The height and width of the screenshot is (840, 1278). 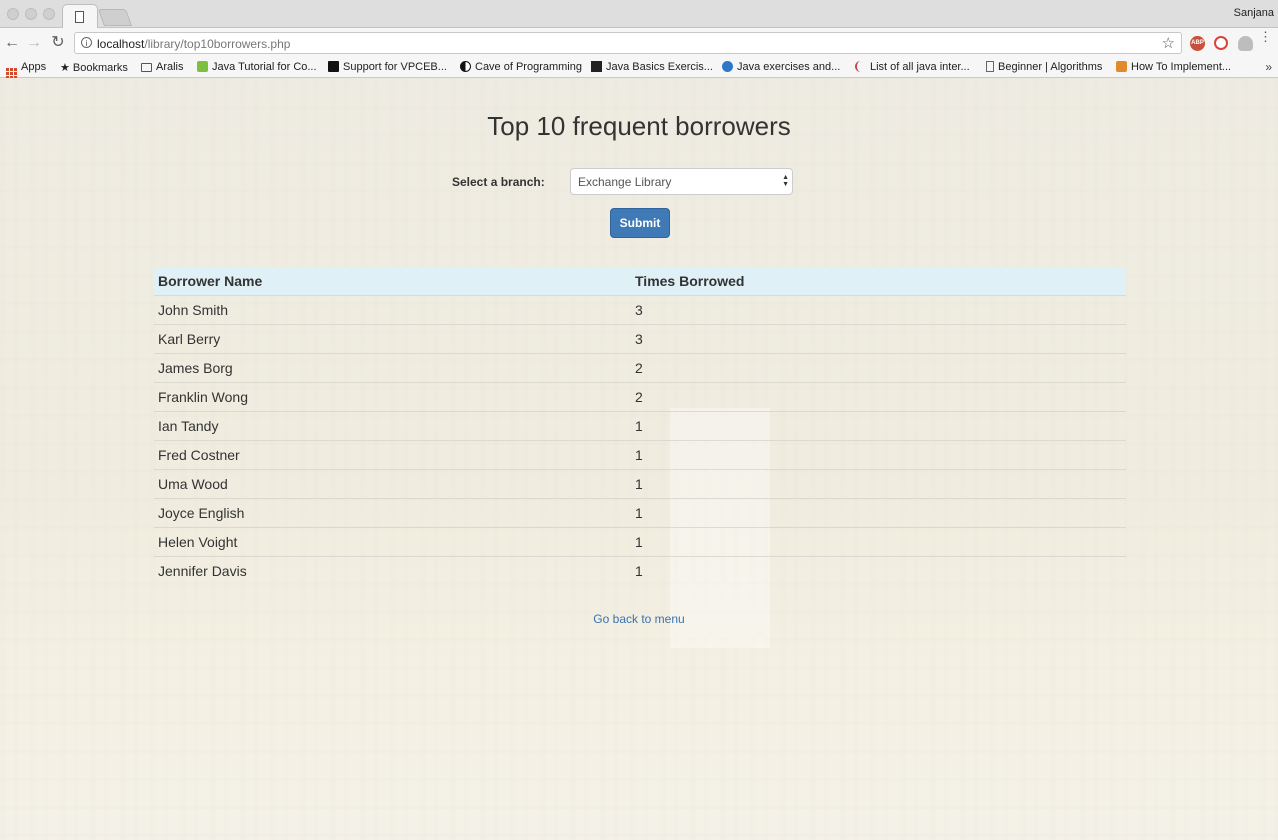 I want to click on branch-select: Exchange Library ▲ ▼, so click(x=681, y=181).